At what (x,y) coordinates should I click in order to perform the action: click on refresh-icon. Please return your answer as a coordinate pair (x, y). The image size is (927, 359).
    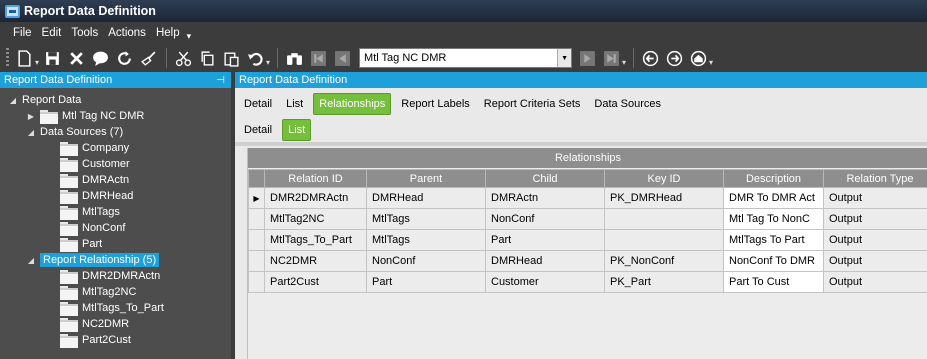
    Looking at the image, I should click on (124, 58).